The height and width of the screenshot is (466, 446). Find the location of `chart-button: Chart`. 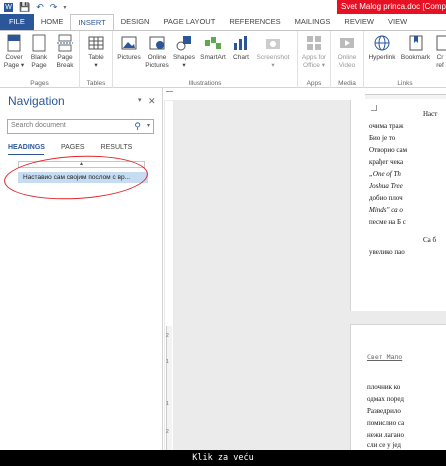

chart-button: Chart is located at coordinates (241, 48).